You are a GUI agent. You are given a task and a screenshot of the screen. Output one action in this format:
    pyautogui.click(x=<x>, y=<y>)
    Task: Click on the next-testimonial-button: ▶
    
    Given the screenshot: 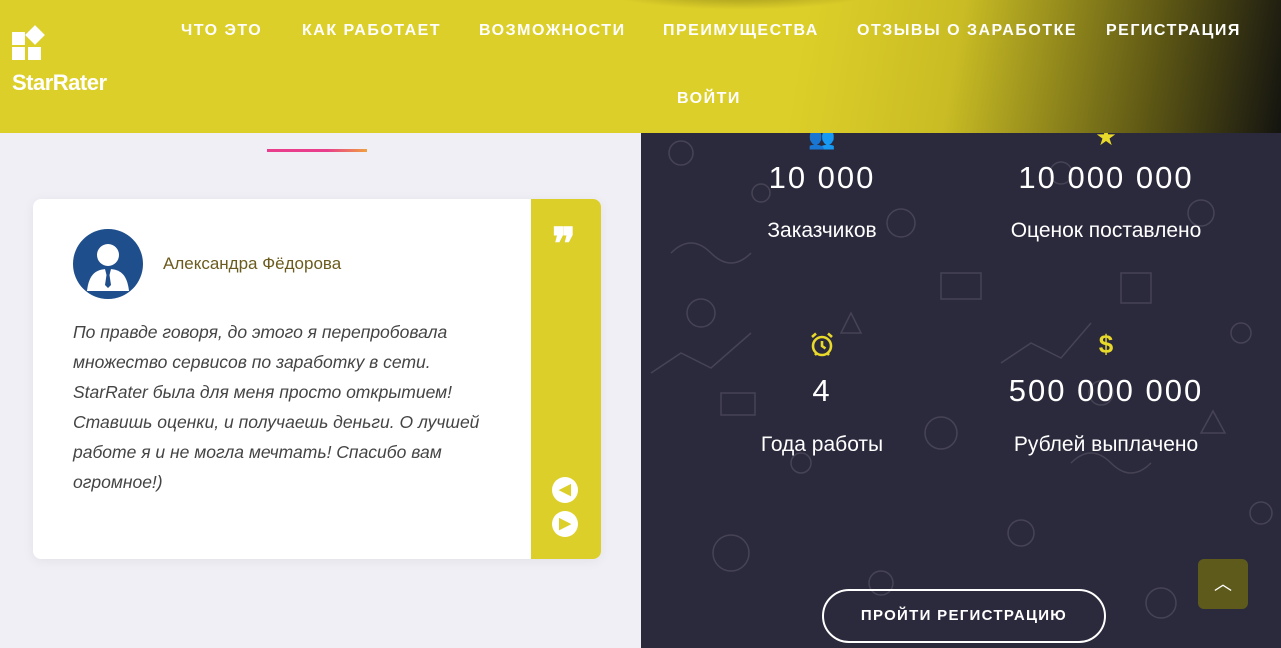 What is the action you would take?
    pyautogui.click(x=565, y=524)
    